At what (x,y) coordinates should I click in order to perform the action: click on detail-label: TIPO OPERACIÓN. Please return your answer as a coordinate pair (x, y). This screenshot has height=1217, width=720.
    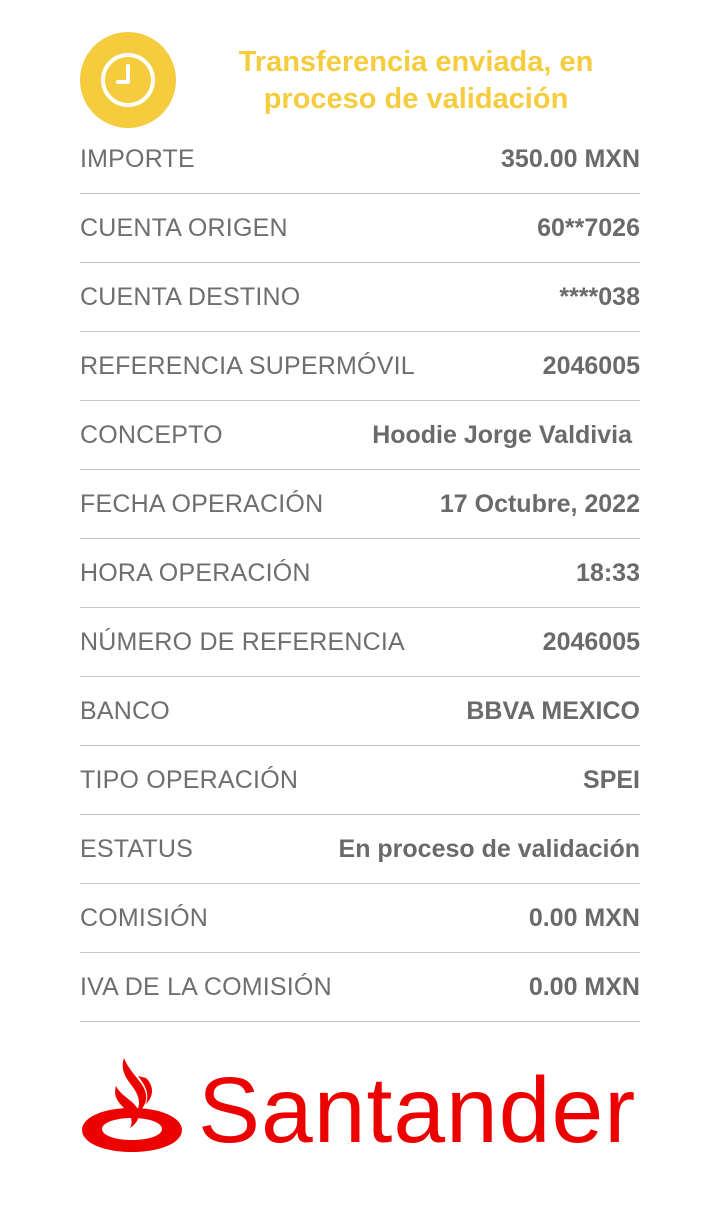
    Looking at the image, I should click on (189, 780).